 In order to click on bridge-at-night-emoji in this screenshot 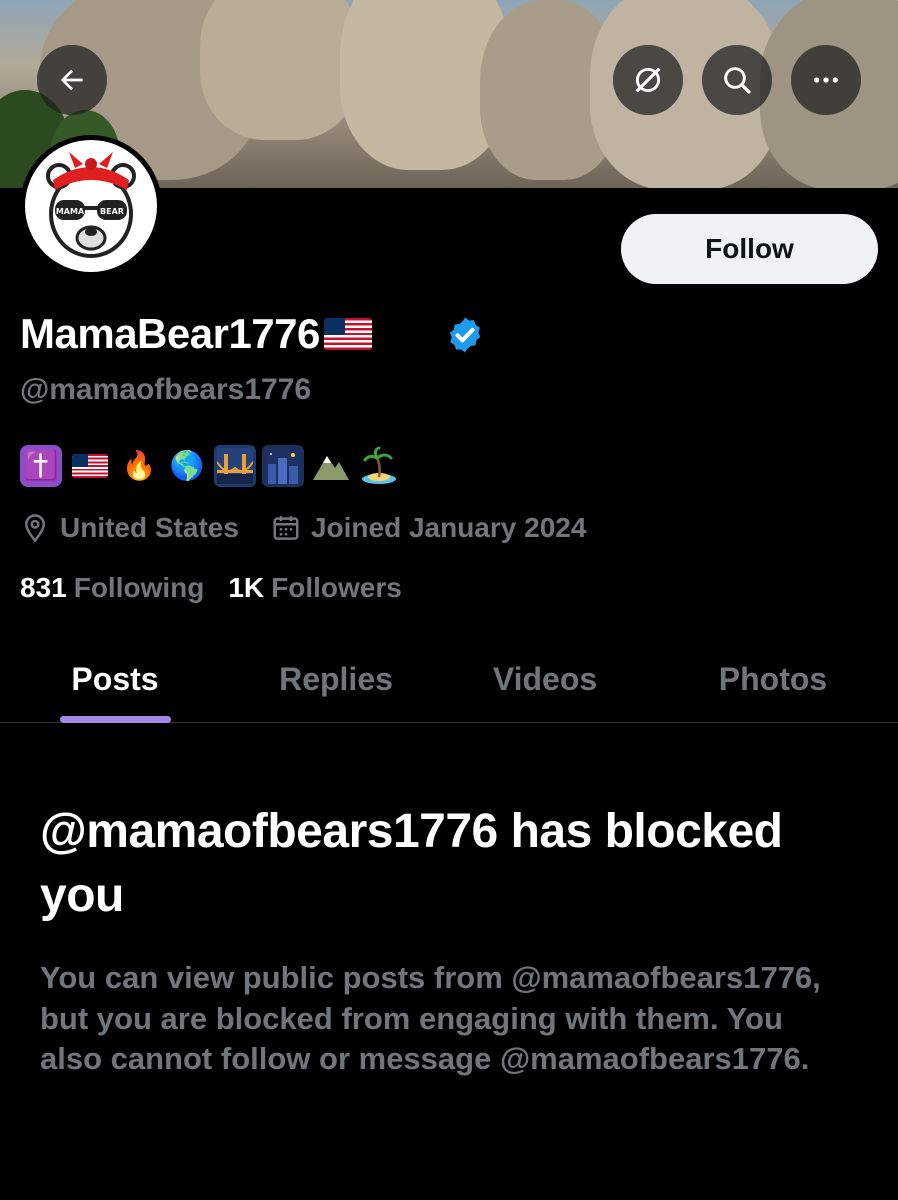, I will do `click(235, 466)`.